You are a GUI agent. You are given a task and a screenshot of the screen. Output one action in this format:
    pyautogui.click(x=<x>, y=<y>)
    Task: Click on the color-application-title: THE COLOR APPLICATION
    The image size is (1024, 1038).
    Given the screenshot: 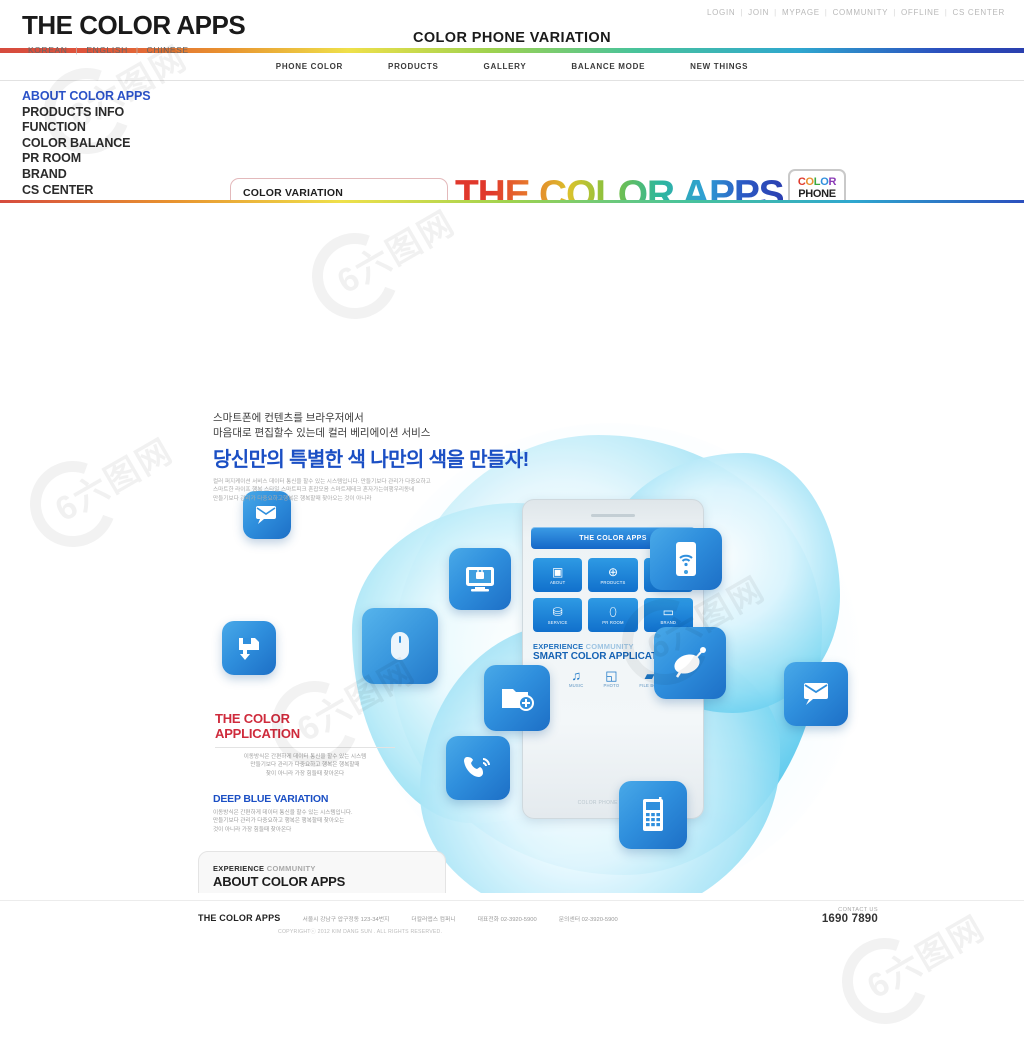 What is the action you would take?
    pyautogui.click(x=305, y=726)
    